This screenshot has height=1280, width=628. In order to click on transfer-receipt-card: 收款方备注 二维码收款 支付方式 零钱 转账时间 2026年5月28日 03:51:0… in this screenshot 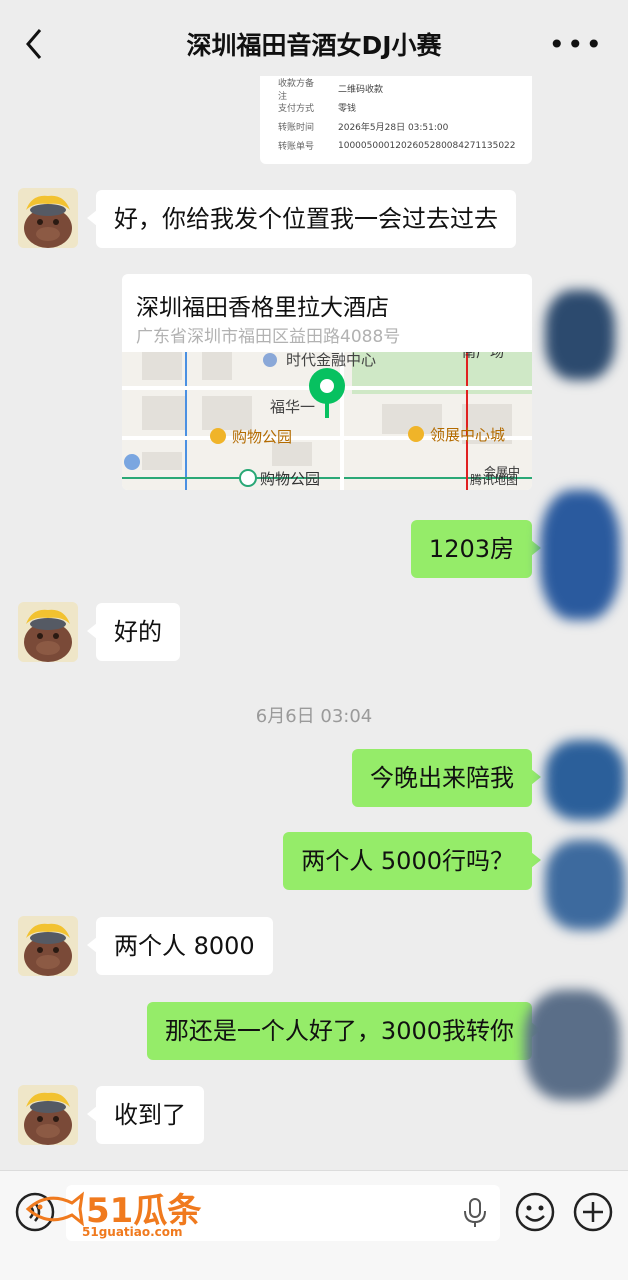, I will do `click(396, 120)`.